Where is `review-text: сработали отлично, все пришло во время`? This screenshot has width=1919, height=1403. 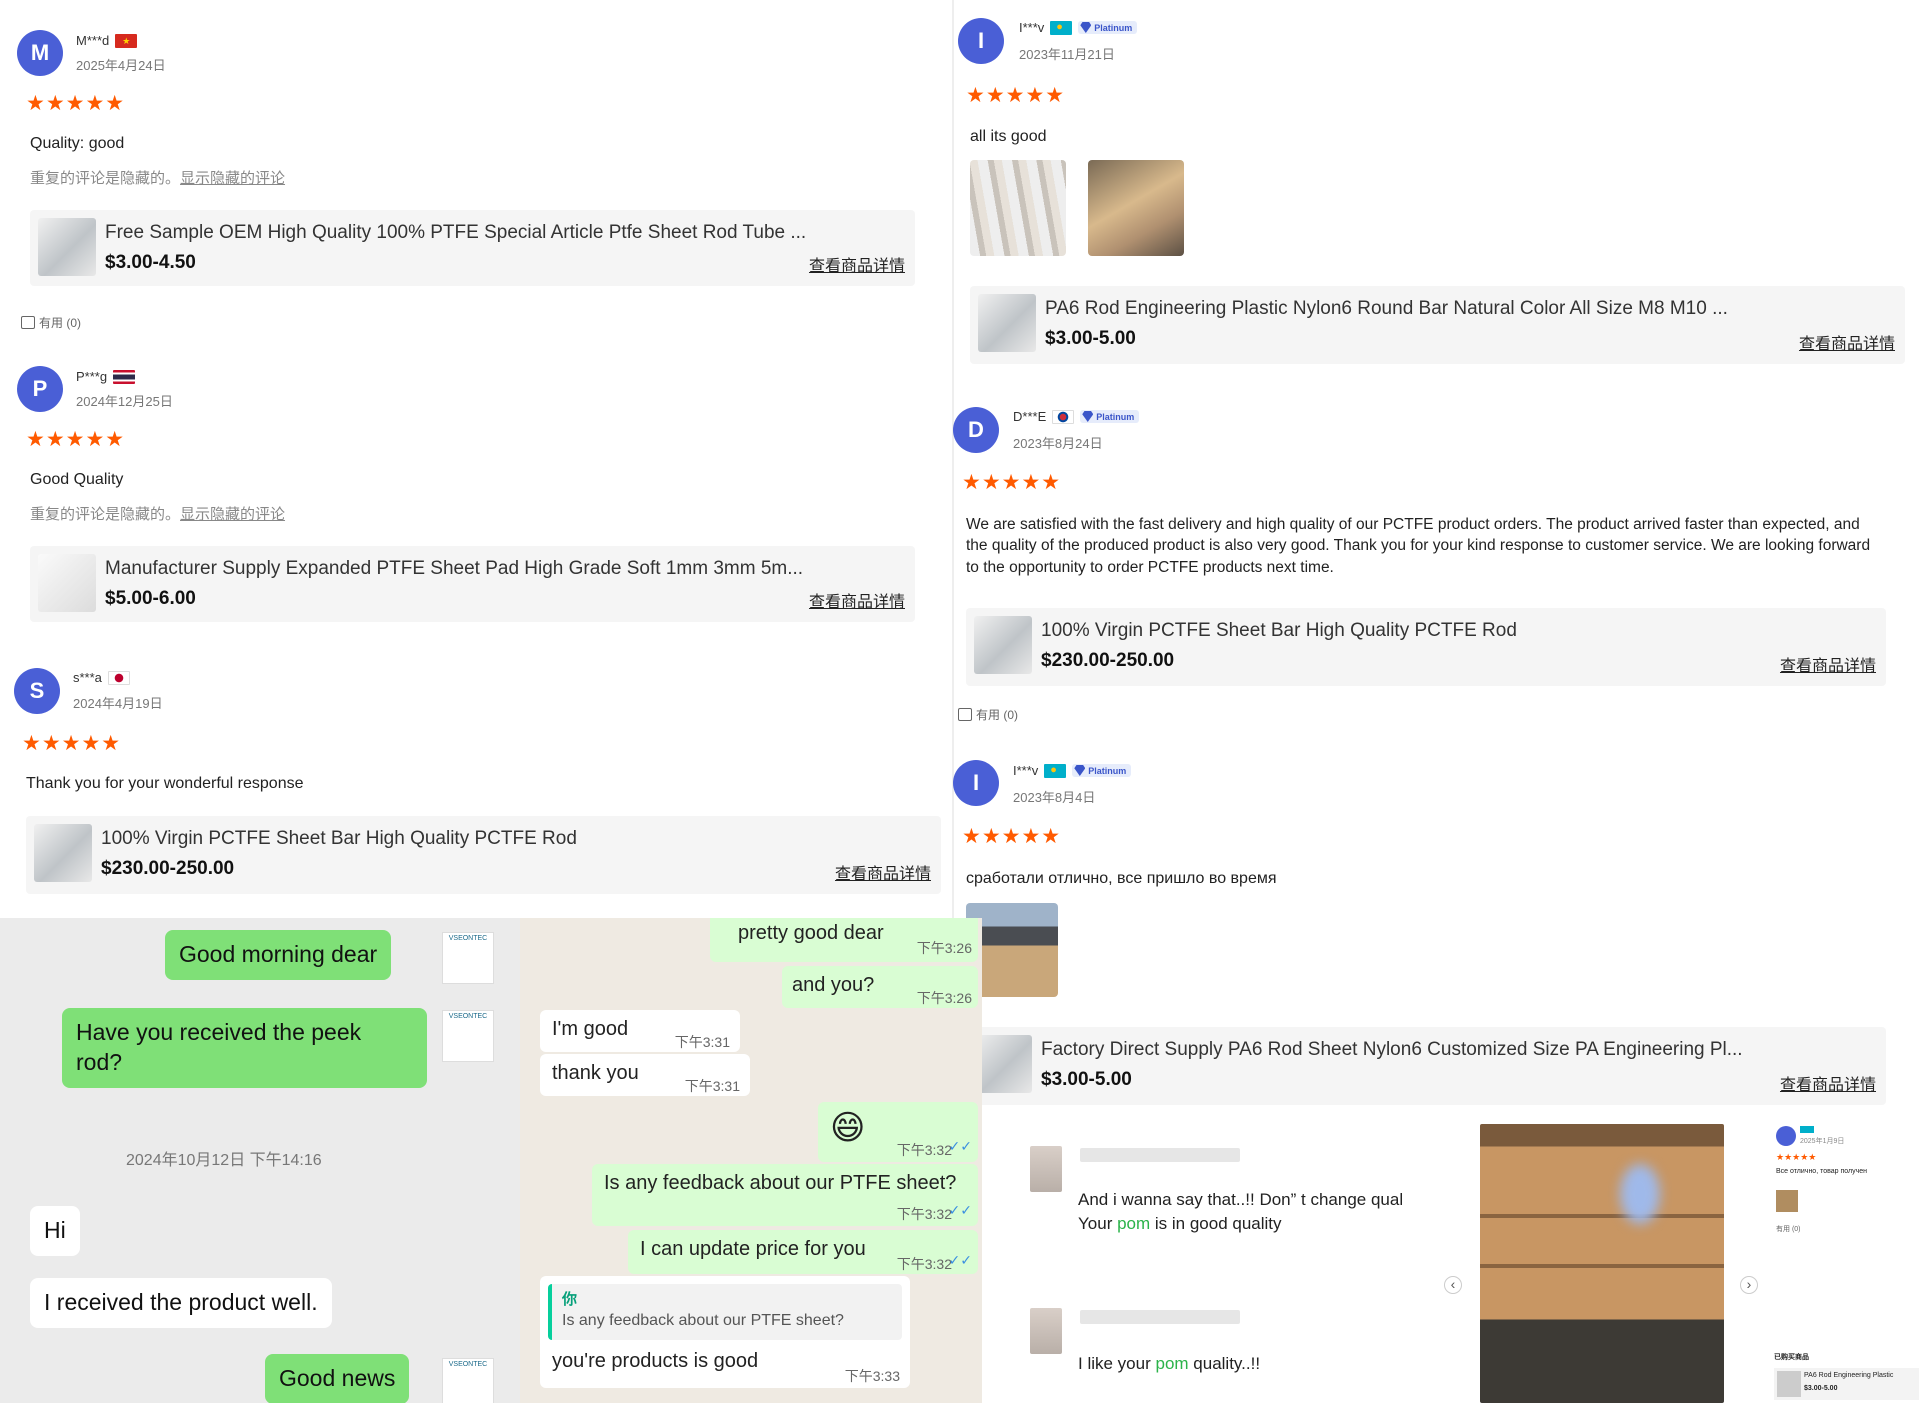 review-text: сработали отлично, все пришло во время is located at coordinates (1121, 878).